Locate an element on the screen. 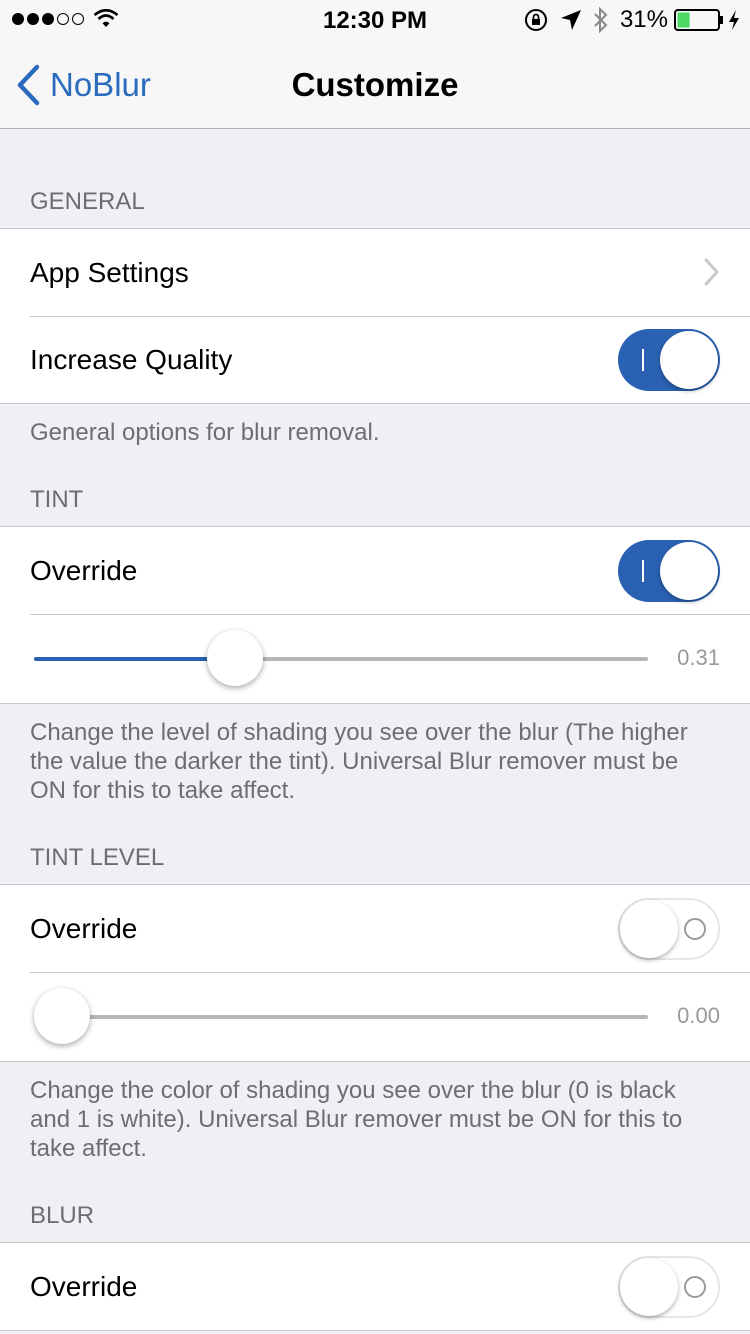  section-header-tint-level: TINT LEVEL is located at coordinates (97, 857).